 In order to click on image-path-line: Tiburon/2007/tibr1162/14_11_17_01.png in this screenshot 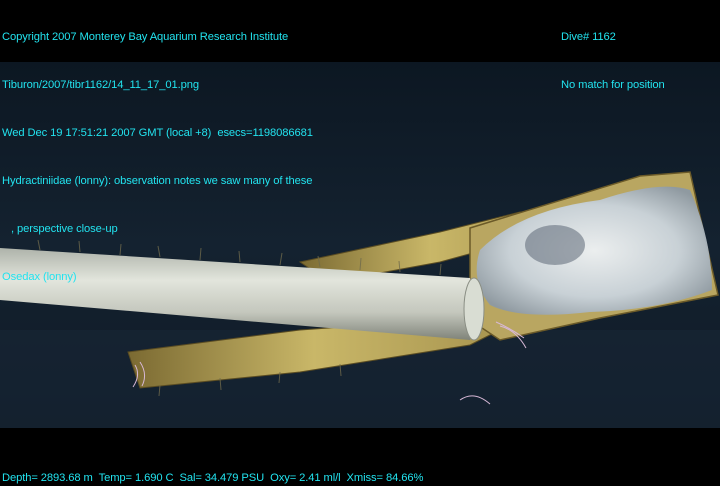, I will do `click(101, 85)`.